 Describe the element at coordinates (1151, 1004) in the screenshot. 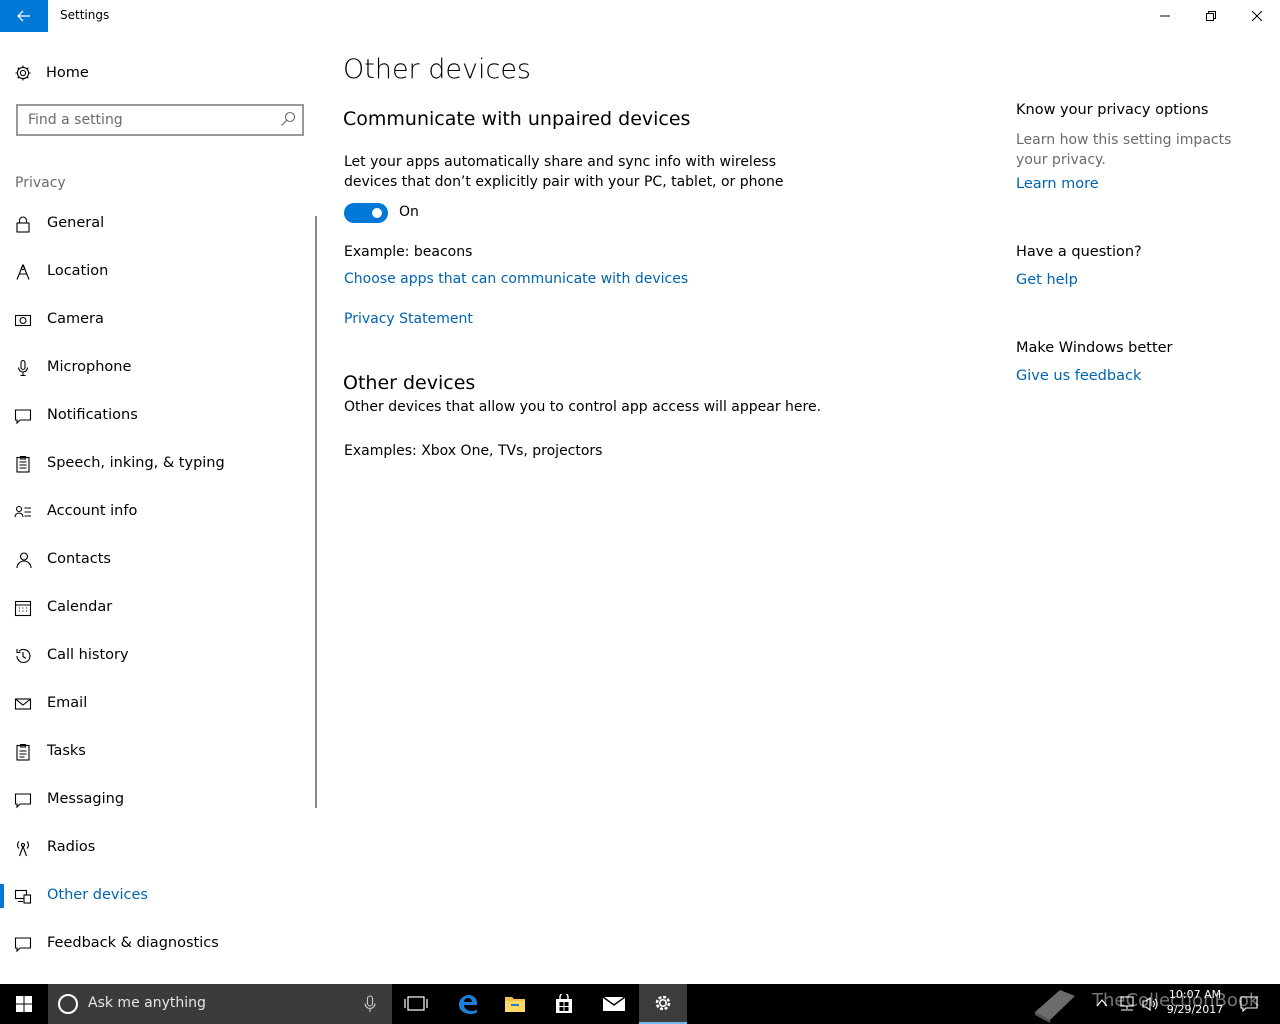

I see `volume-icon` at that location.